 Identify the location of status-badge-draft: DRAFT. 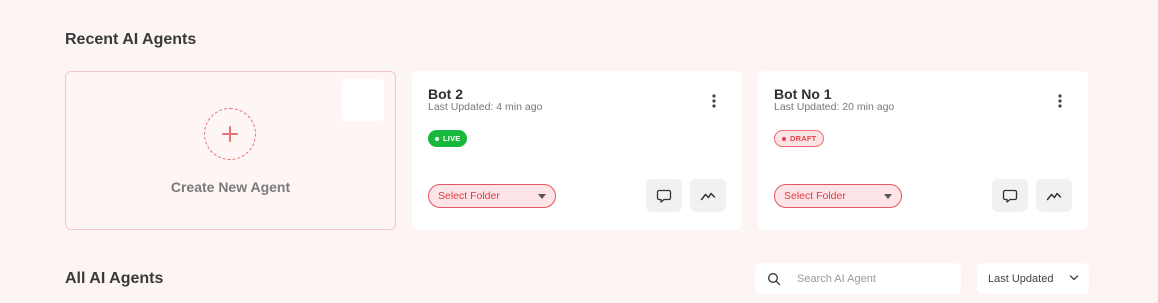
(799, 138).